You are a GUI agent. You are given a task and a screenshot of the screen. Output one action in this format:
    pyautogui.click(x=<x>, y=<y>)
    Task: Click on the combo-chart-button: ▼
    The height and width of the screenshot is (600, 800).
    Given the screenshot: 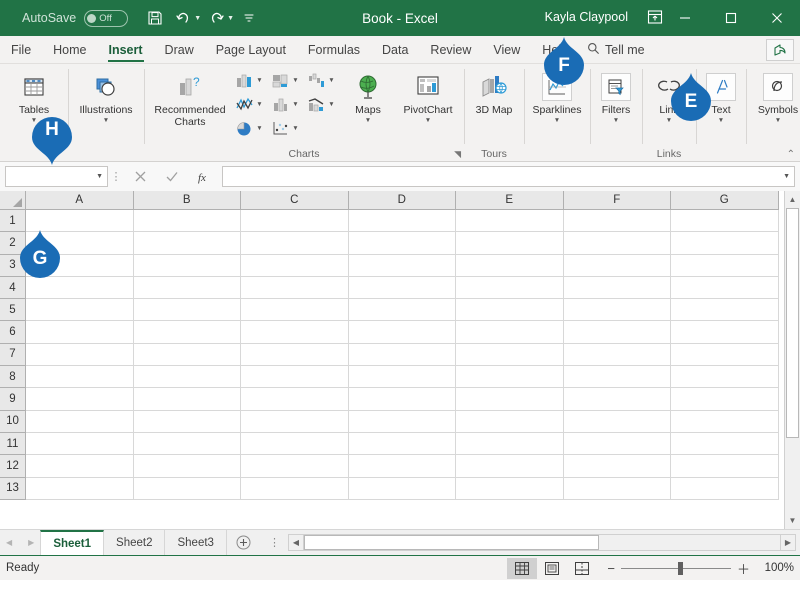 What is the action you would take?
    pyautogui.click(x=321, y=104)
    